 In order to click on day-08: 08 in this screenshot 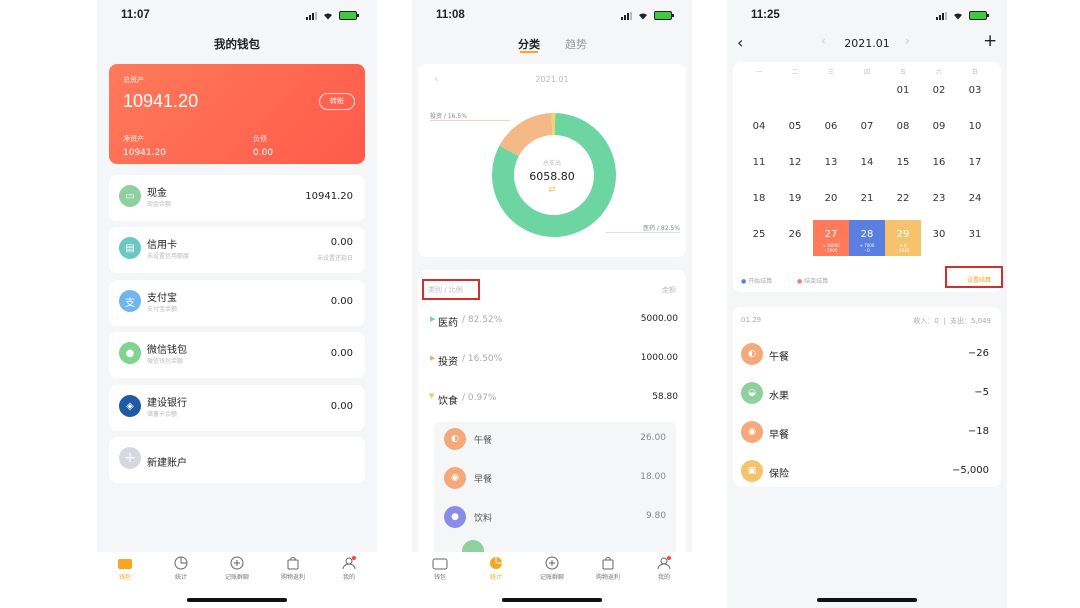, I will do `click(903, 130)`.